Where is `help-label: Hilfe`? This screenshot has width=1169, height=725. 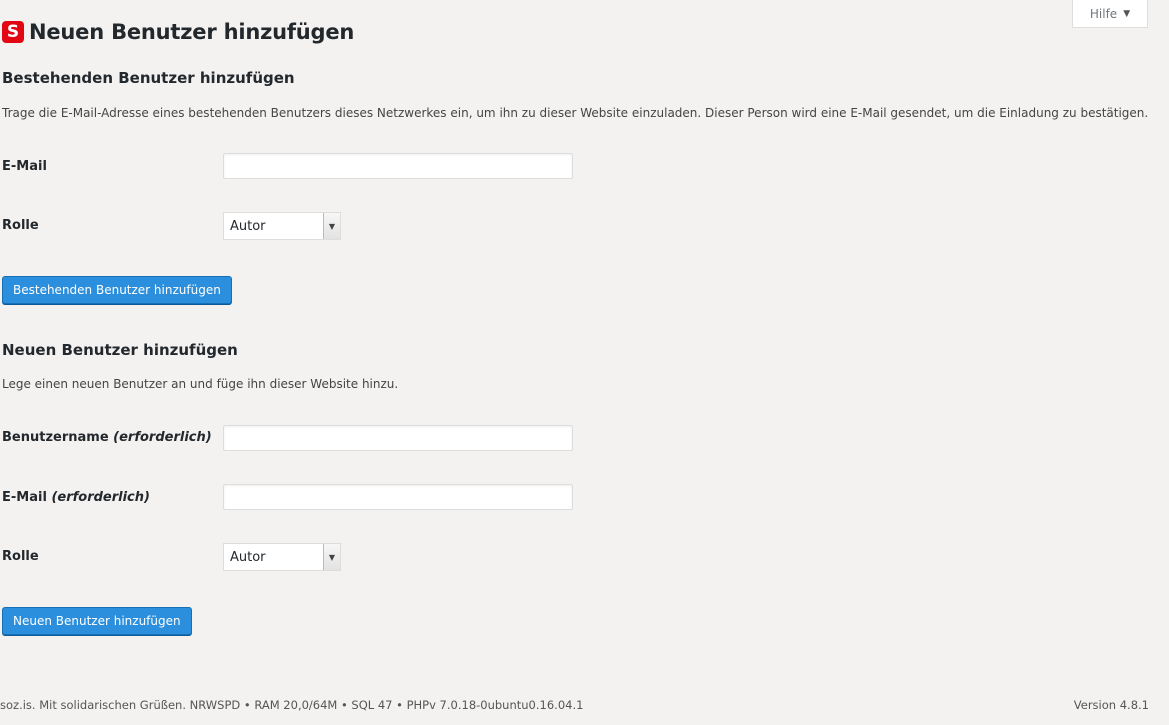 help-label: Hilfe is located at coordinates (1103, 13).